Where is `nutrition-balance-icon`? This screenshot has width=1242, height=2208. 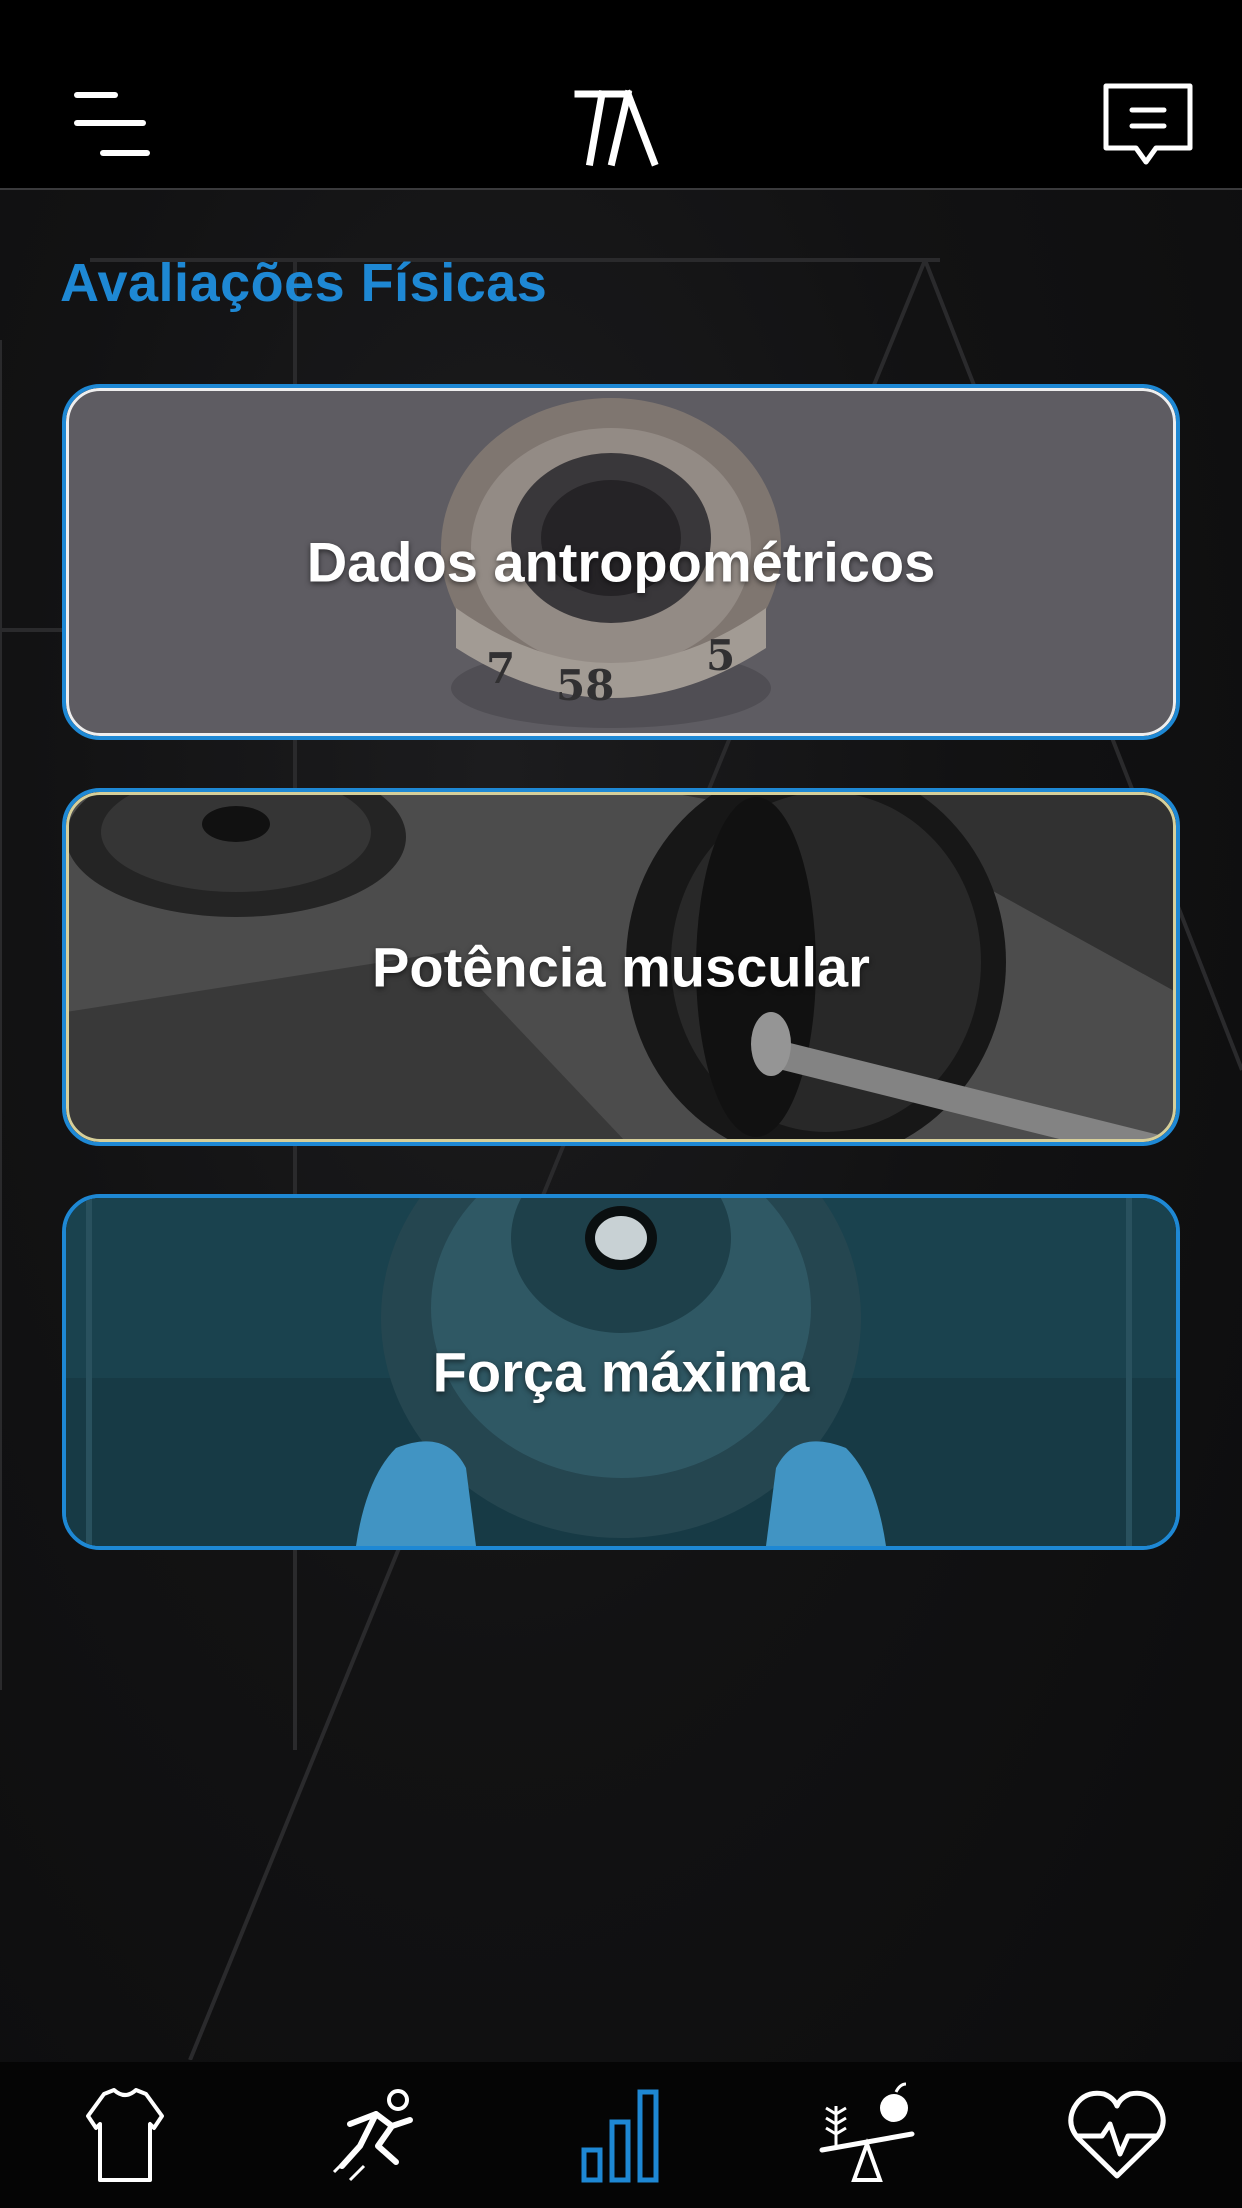 nutrition-balance-icon is located at coordinates (867, 2132).